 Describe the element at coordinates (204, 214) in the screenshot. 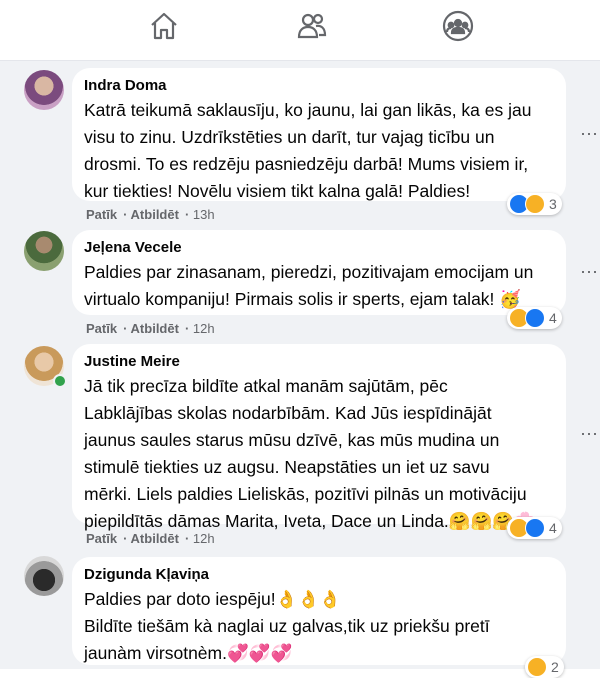

I see `comment-timestamp: 13h` at that location.